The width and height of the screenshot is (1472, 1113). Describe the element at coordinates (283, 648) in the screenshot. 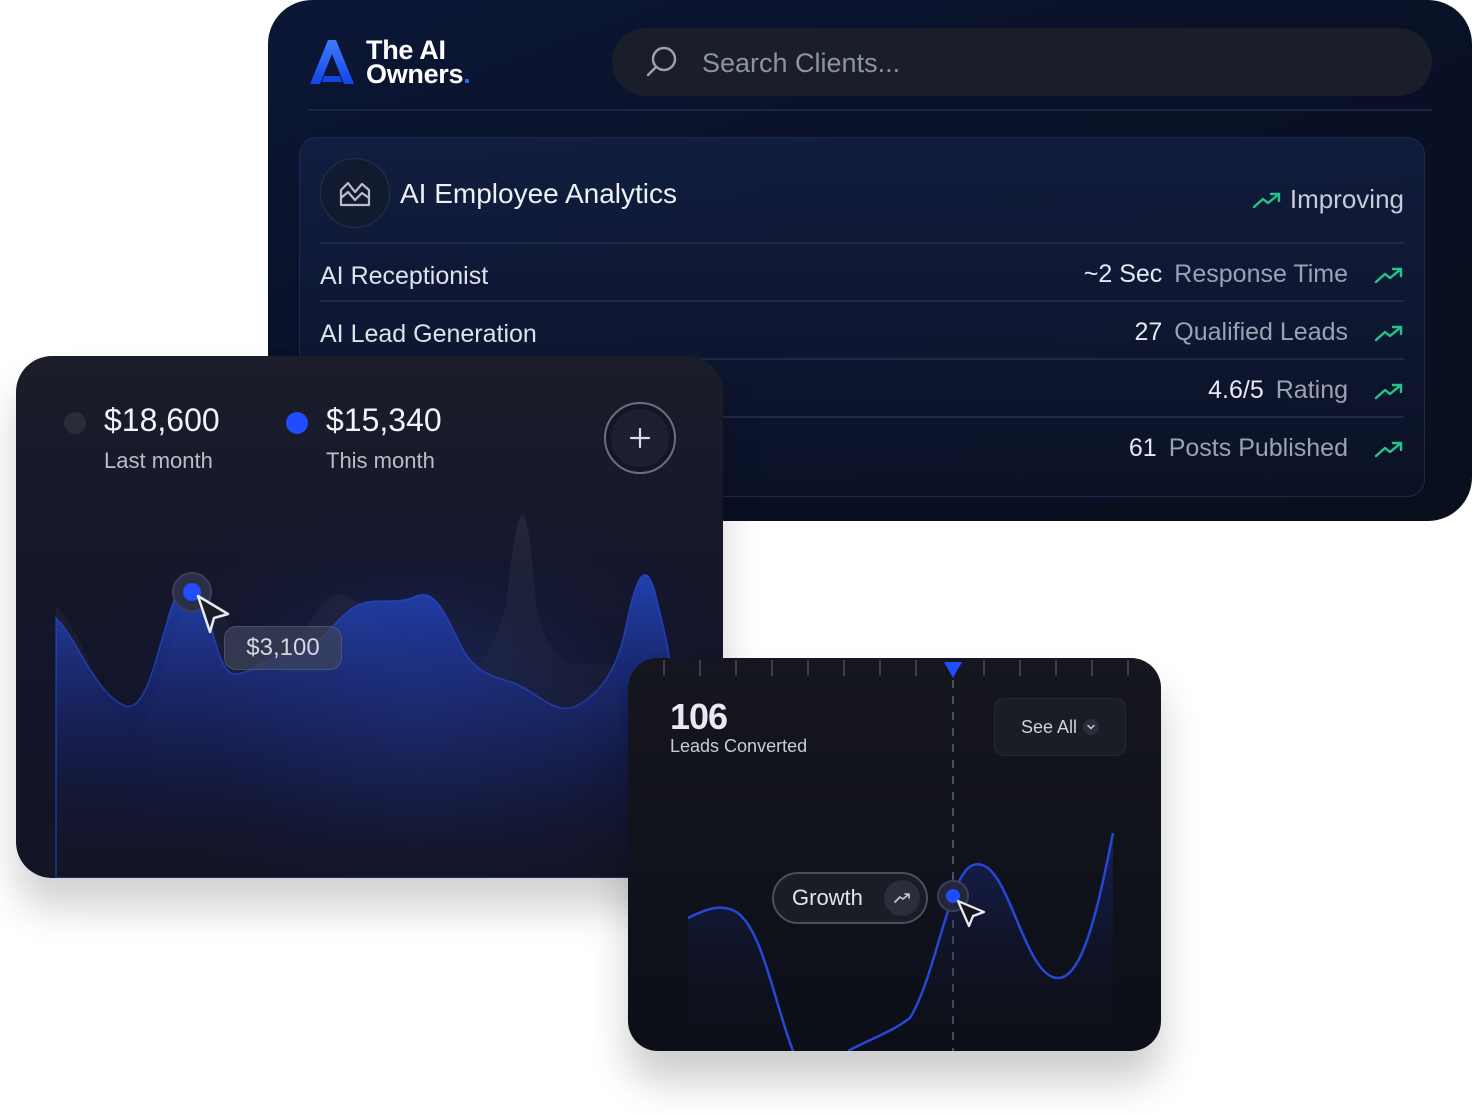

I see `value-tooltip: $3,100` at that location.